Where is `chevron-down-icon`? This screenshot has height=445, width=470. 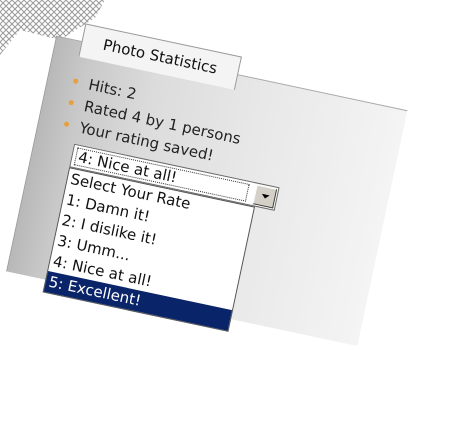
chevron-down-icon is located at coordinates (265, 196).